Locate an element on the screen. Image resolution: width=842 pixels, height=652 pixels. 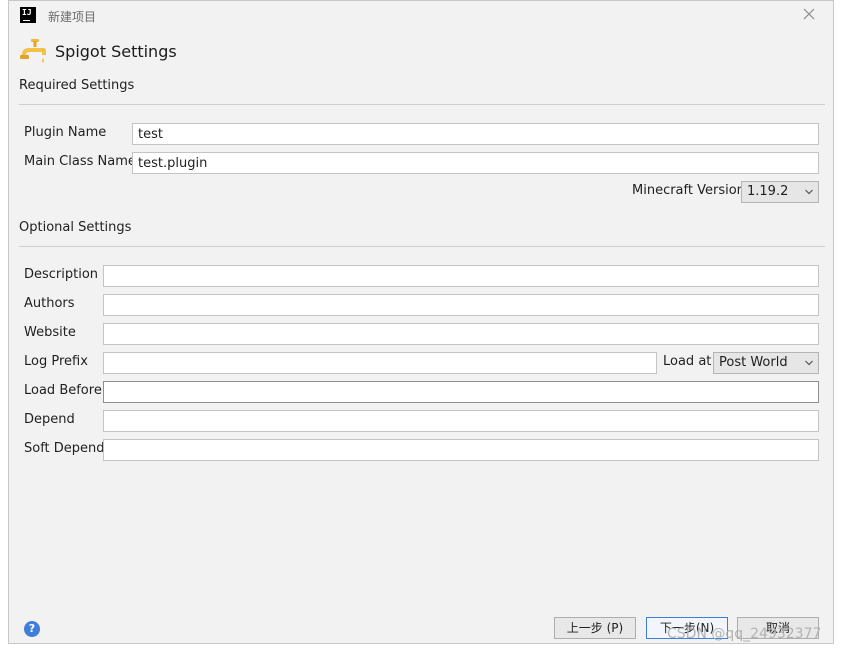
required-divider is located at coordinates (422, 104).